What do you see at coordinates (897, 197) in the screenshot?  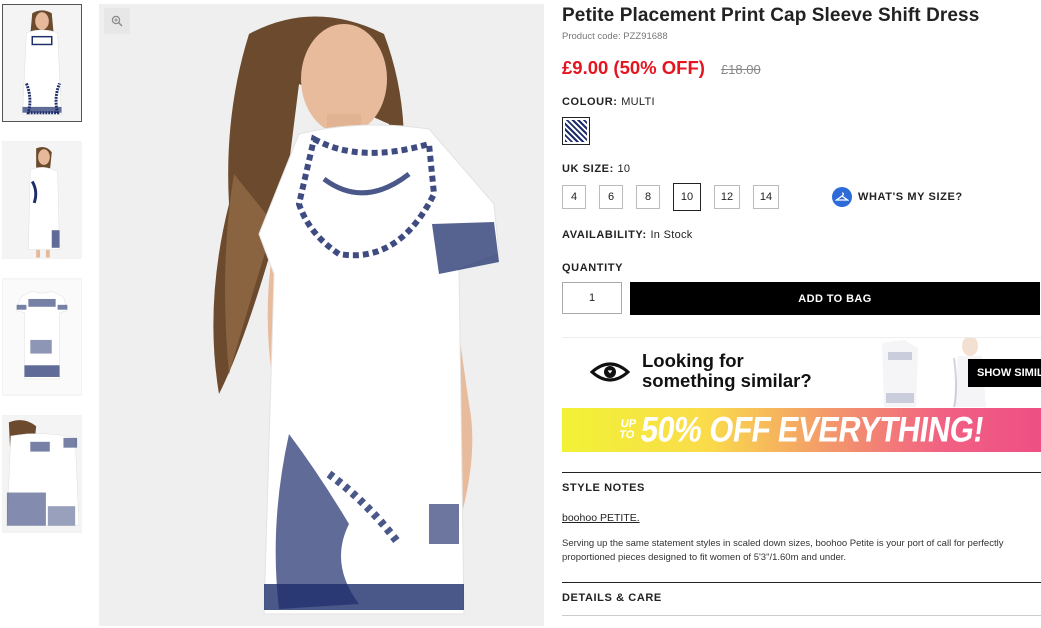 I see `whats-my-size-link: WHAT'S MY SIZE?` at bounding box center [897, 197].